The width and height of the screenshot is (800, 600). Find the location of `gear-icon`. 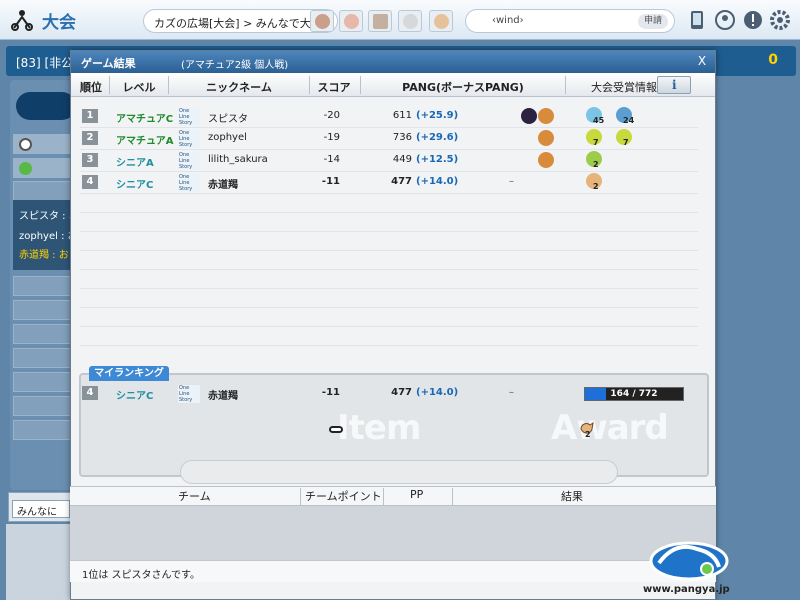

gear-icon is located at coordinates (780, 20).